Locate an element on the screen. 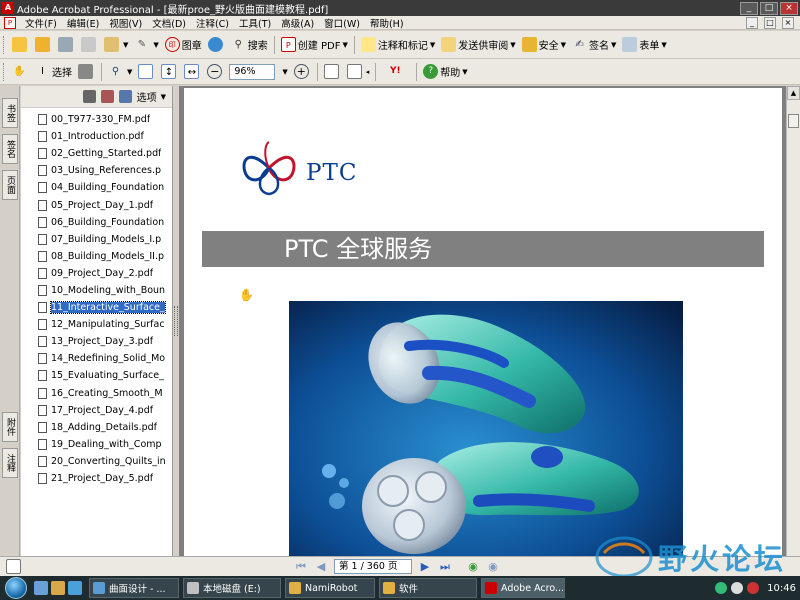 This screenshot has height=600, width=800. tab-pages: 页面 is located at coordinates (10, 185).